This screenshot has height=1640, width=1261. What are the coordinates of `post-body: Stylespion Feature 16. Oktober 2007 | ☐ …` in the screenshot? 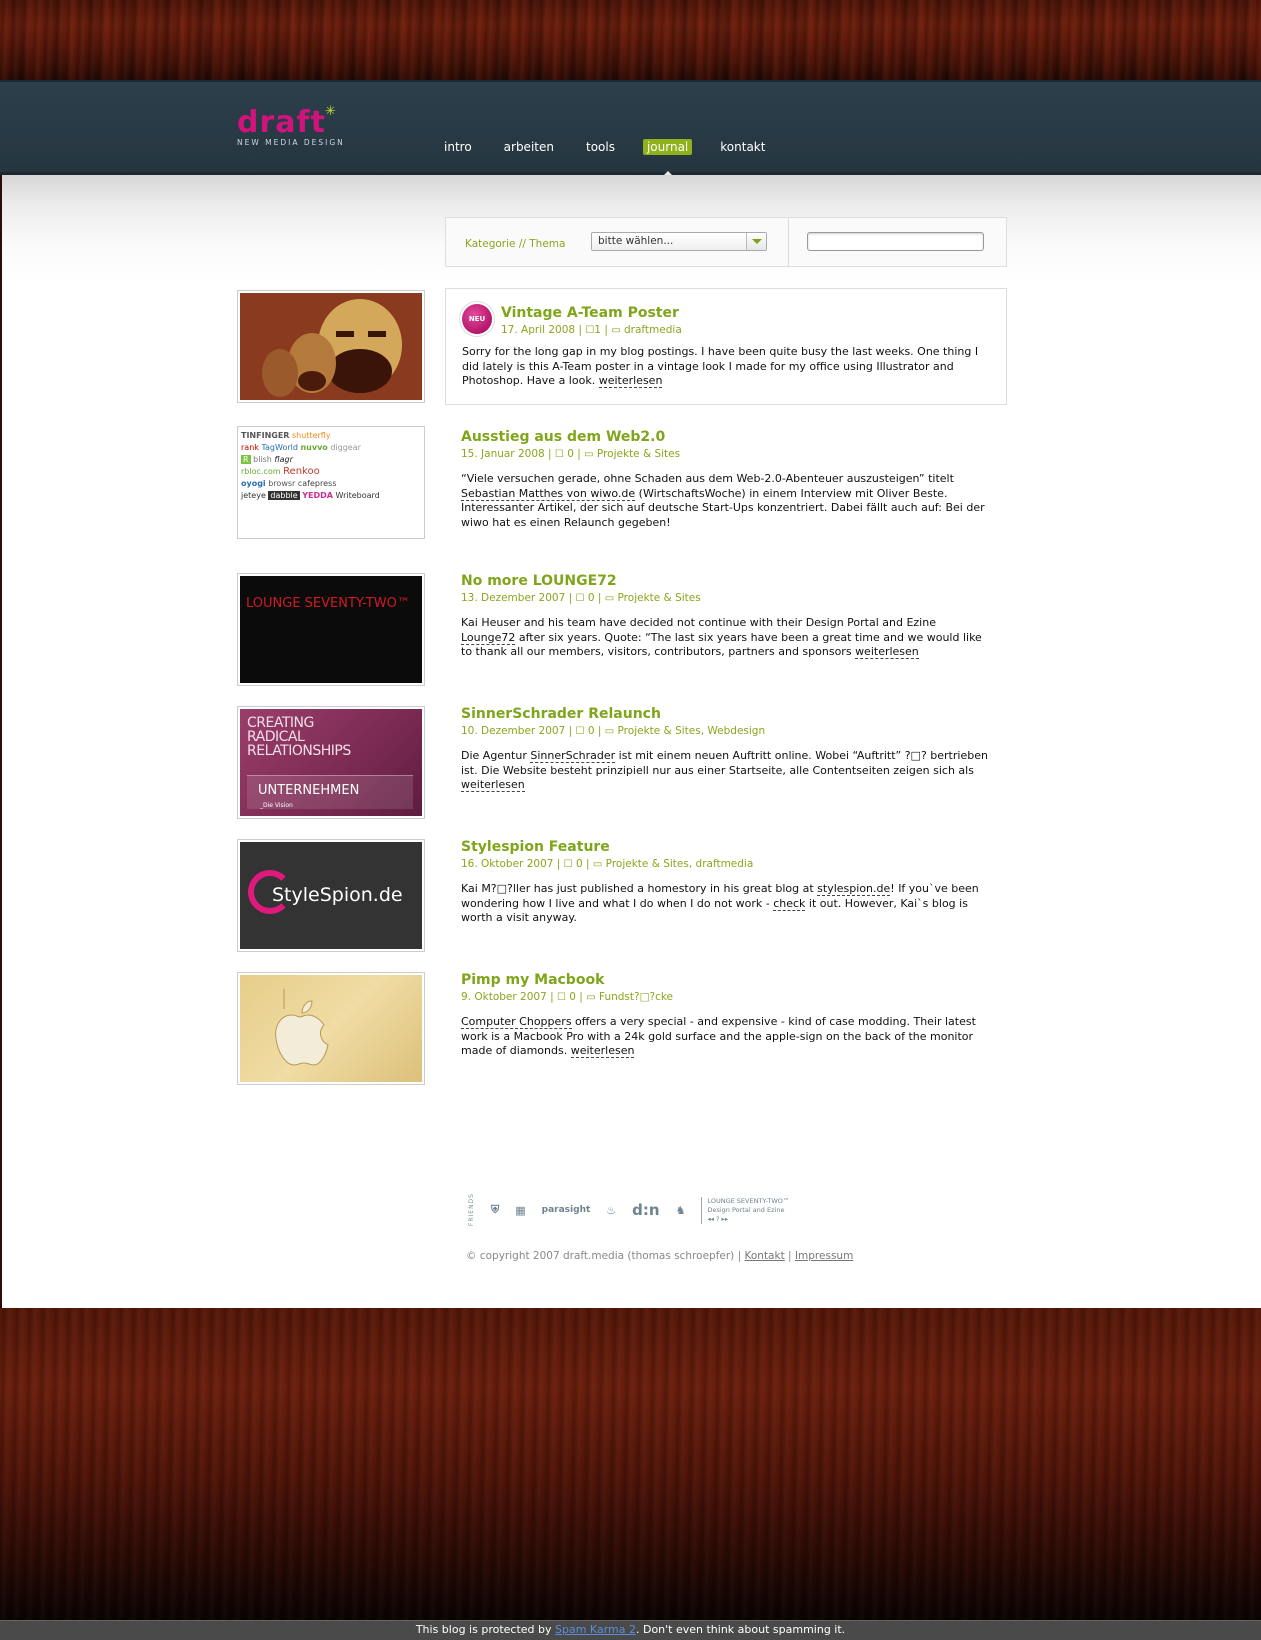 It's located at (726, 882).